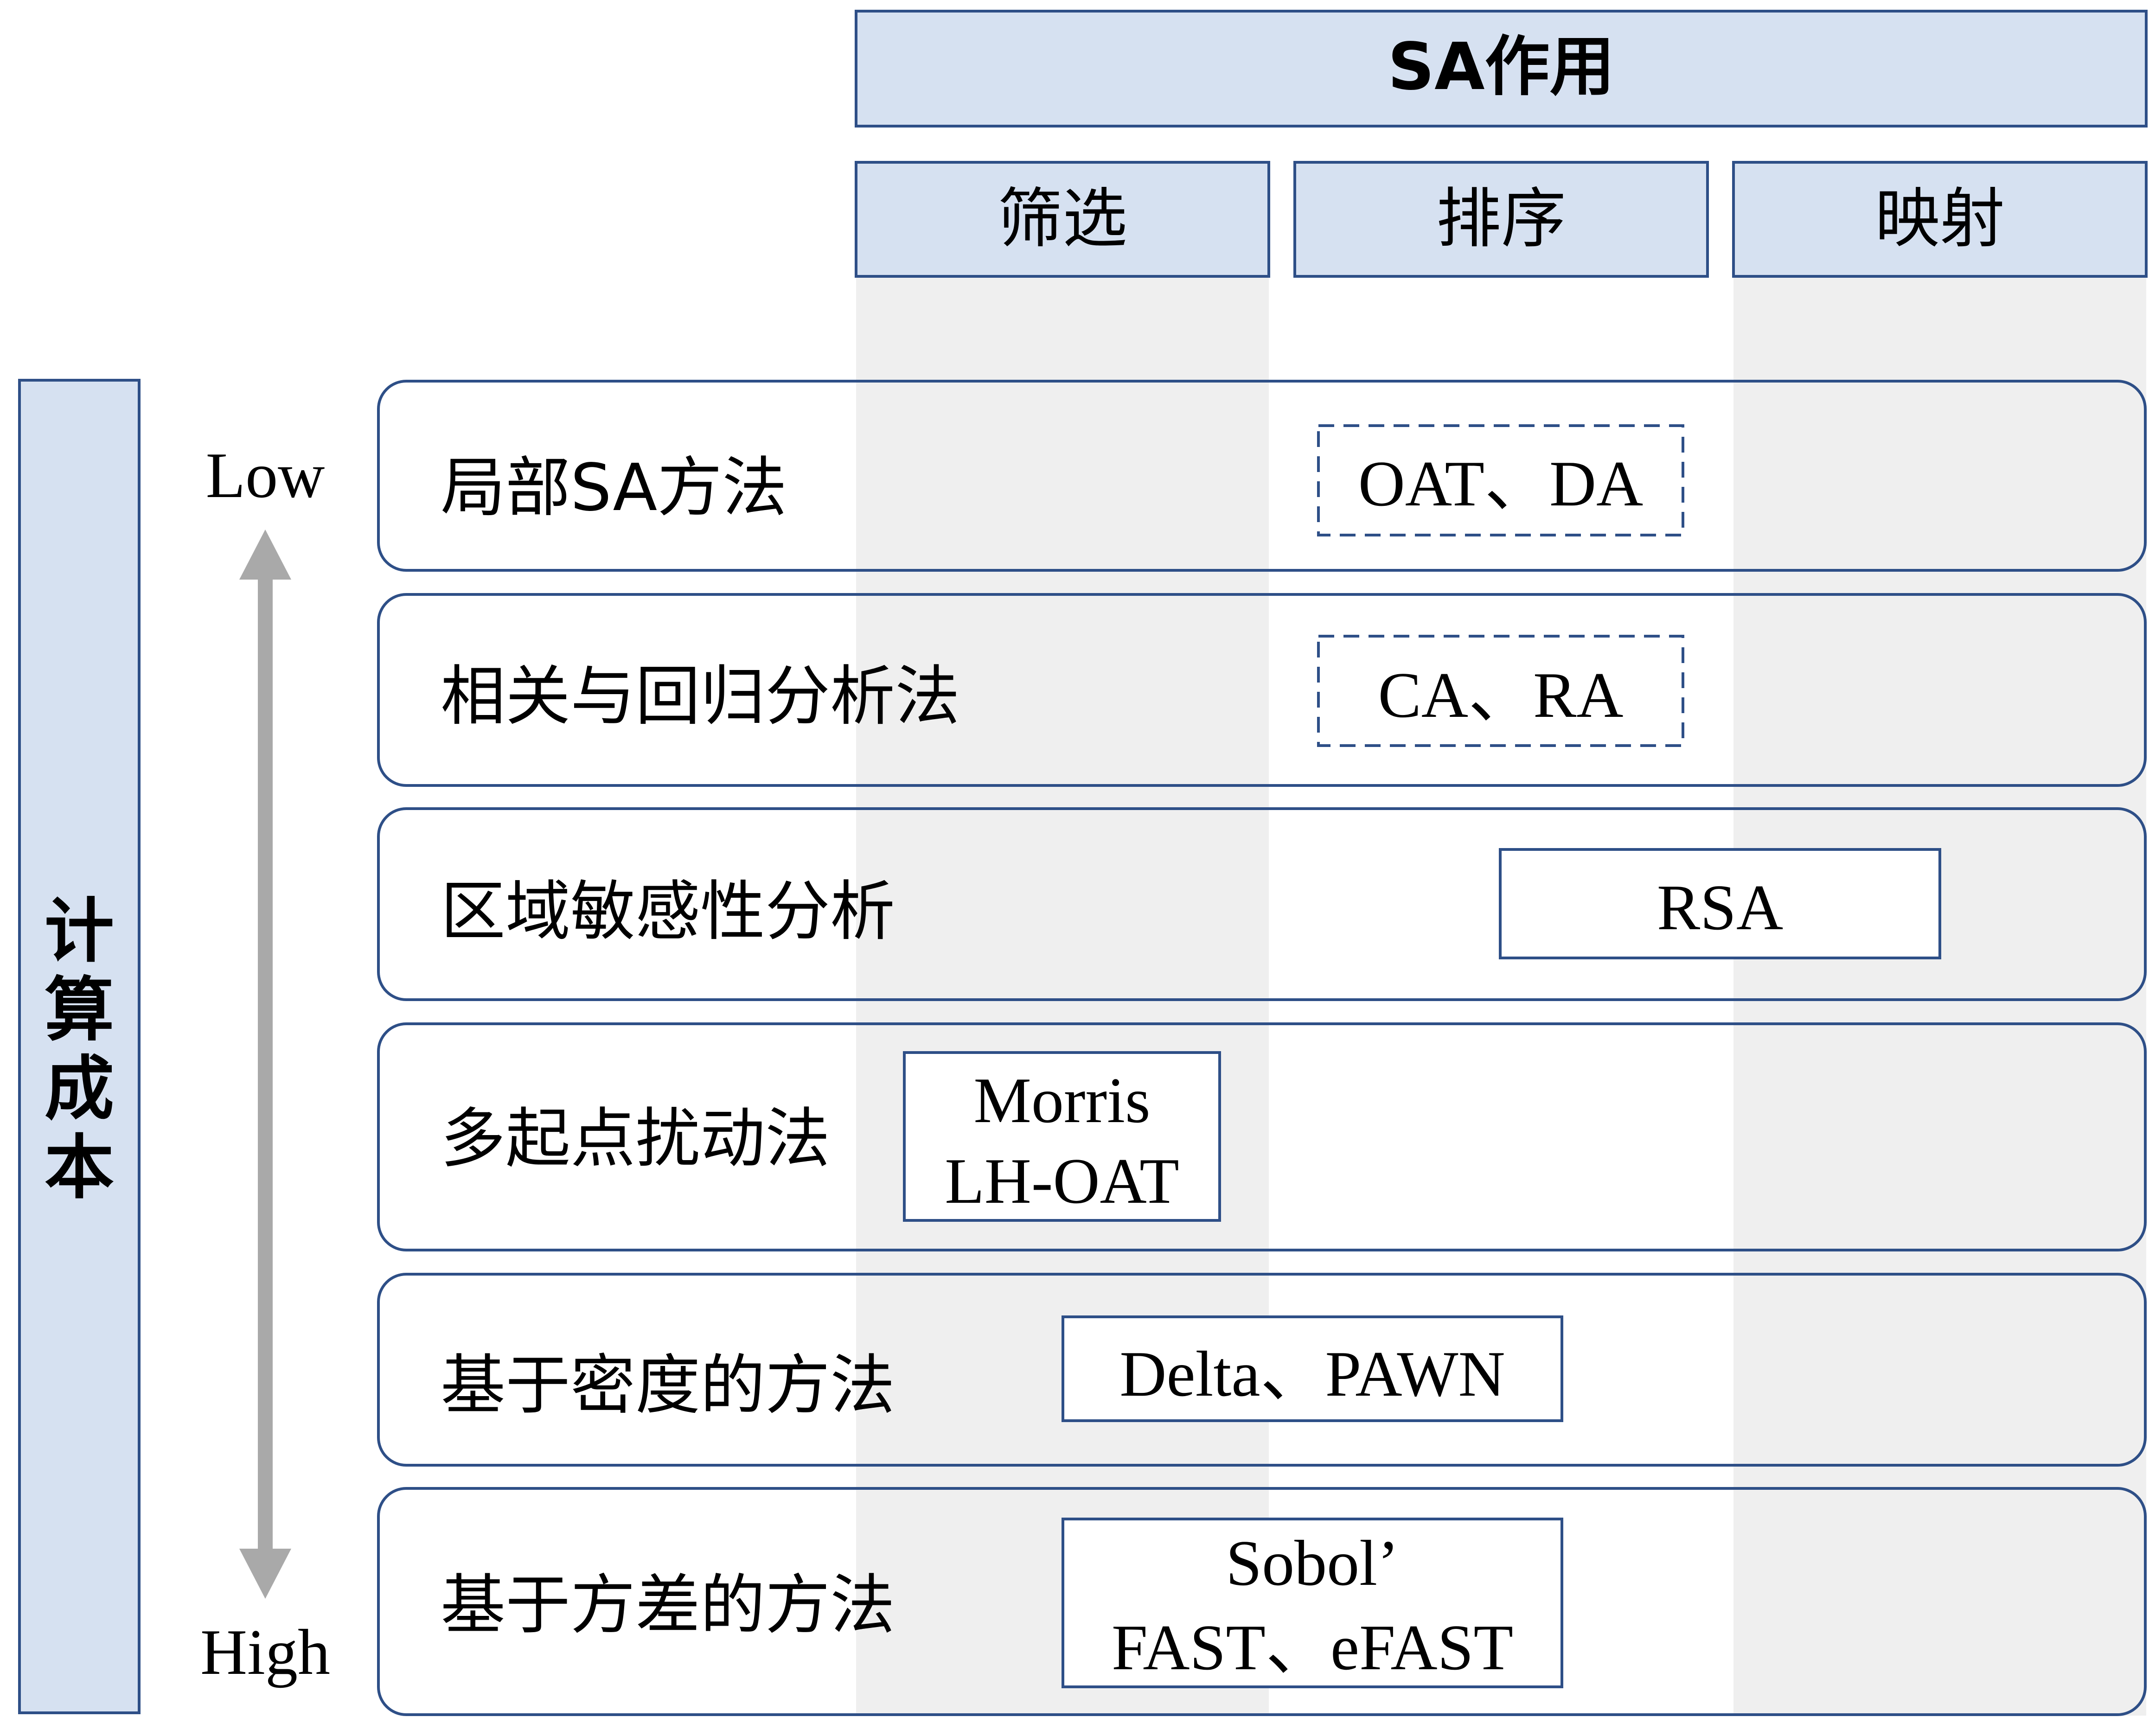 Image resolution: width=2149 pixels, height=1736 pixels. What do you see at coordinates (668, 912) in the screenshot?
I see `row-label: 区域敏感性分析` at bounding box center [668, 912].